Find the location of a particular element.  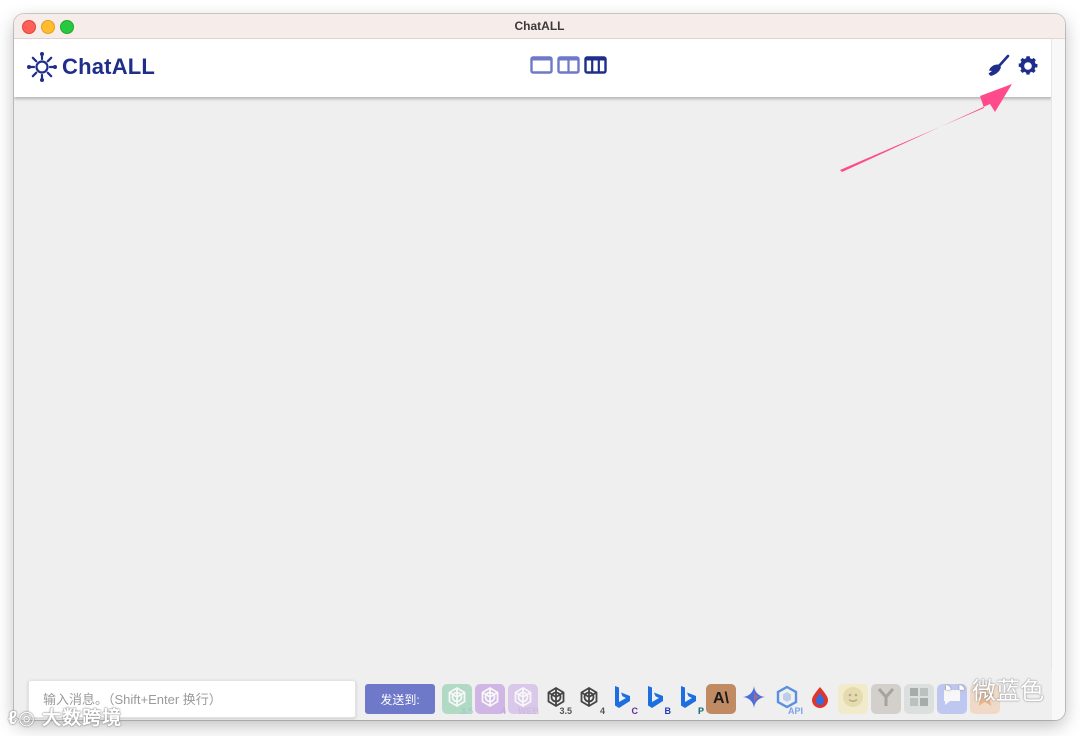

bot-tag: API is located at coordinates (795, 711).